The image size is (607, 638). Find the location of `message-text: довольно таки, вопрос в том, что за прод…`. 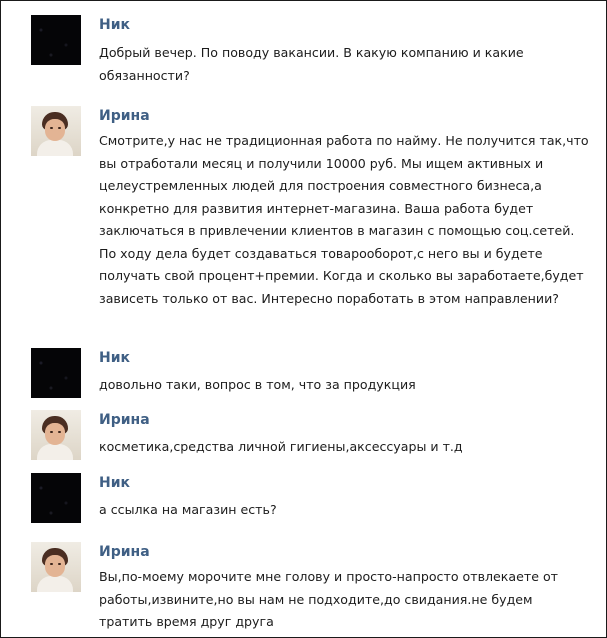

message-text: довольно таки, вопрос в том, что за прод… is located at coordinates (257, 384).